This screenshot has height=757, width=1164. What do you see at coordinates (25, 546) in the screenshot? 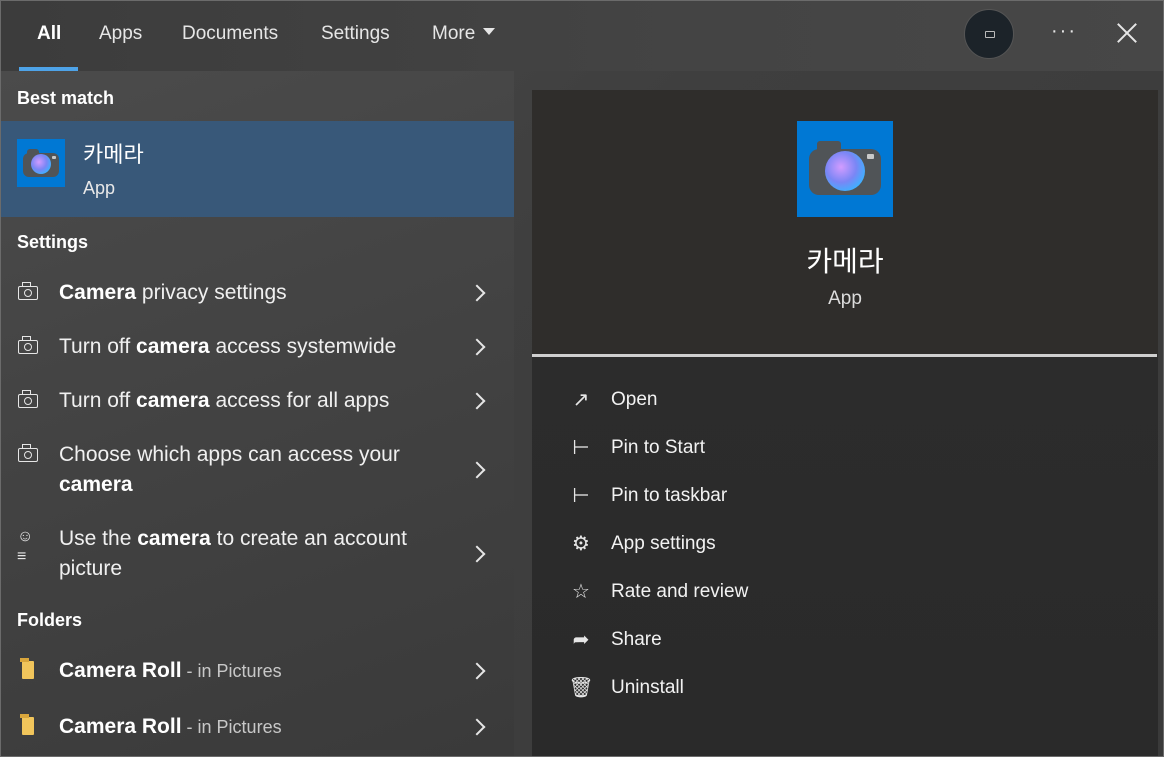
I see `account-picture-icon: ☺≡` at bounding box center [25, 546].